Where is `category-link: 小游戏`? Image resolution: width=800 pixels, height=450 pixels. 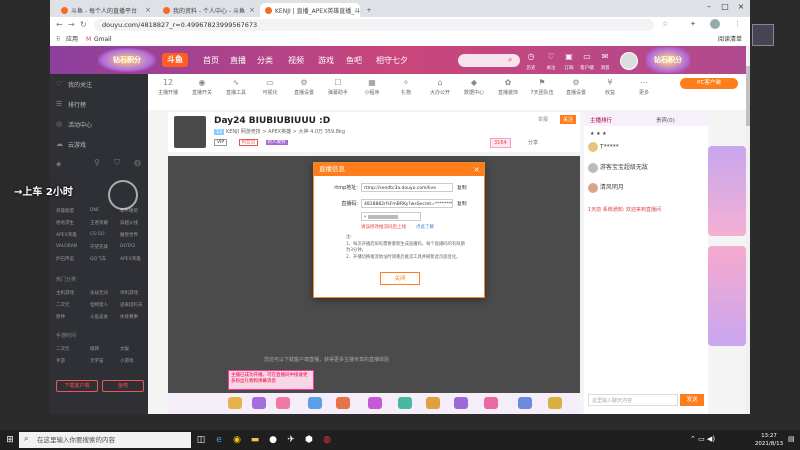
category-link: 小游戏 is located at coordinates (127, 361).